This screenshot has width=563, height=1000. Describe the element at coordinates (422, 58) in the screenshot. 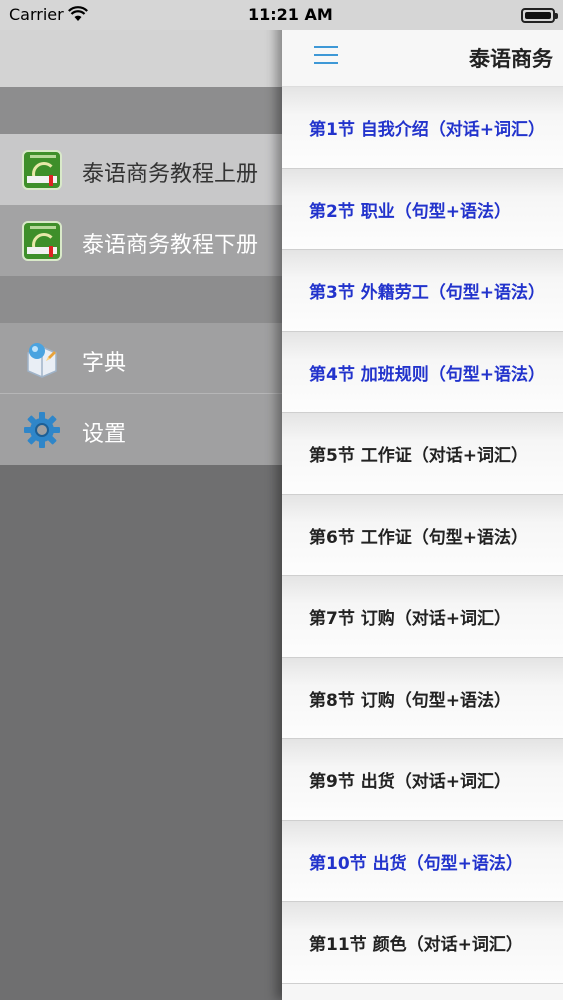

I see `nav-bar: 泰语商务` at that location.